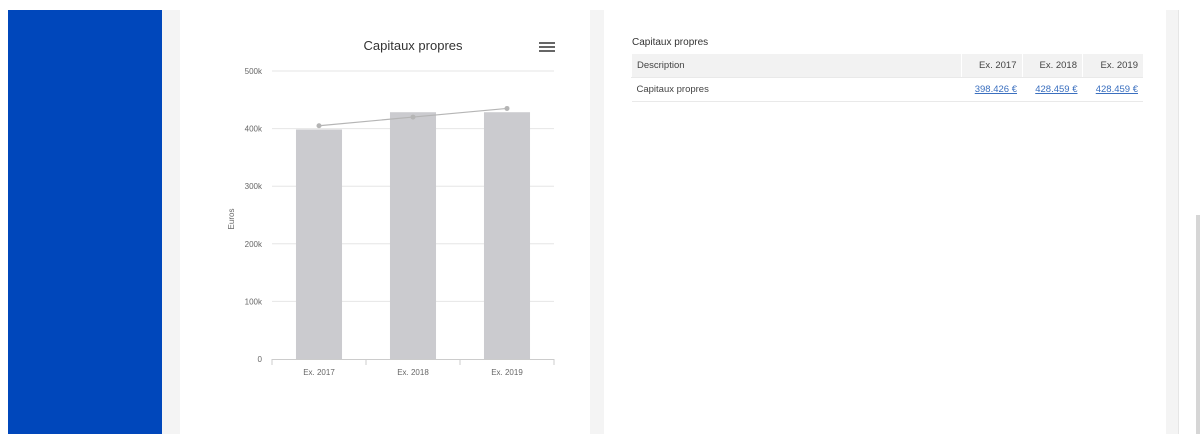  Describe the element at coordinates (254, 71) in the screenshot. I see `y-tick-label: 500k` at that location.